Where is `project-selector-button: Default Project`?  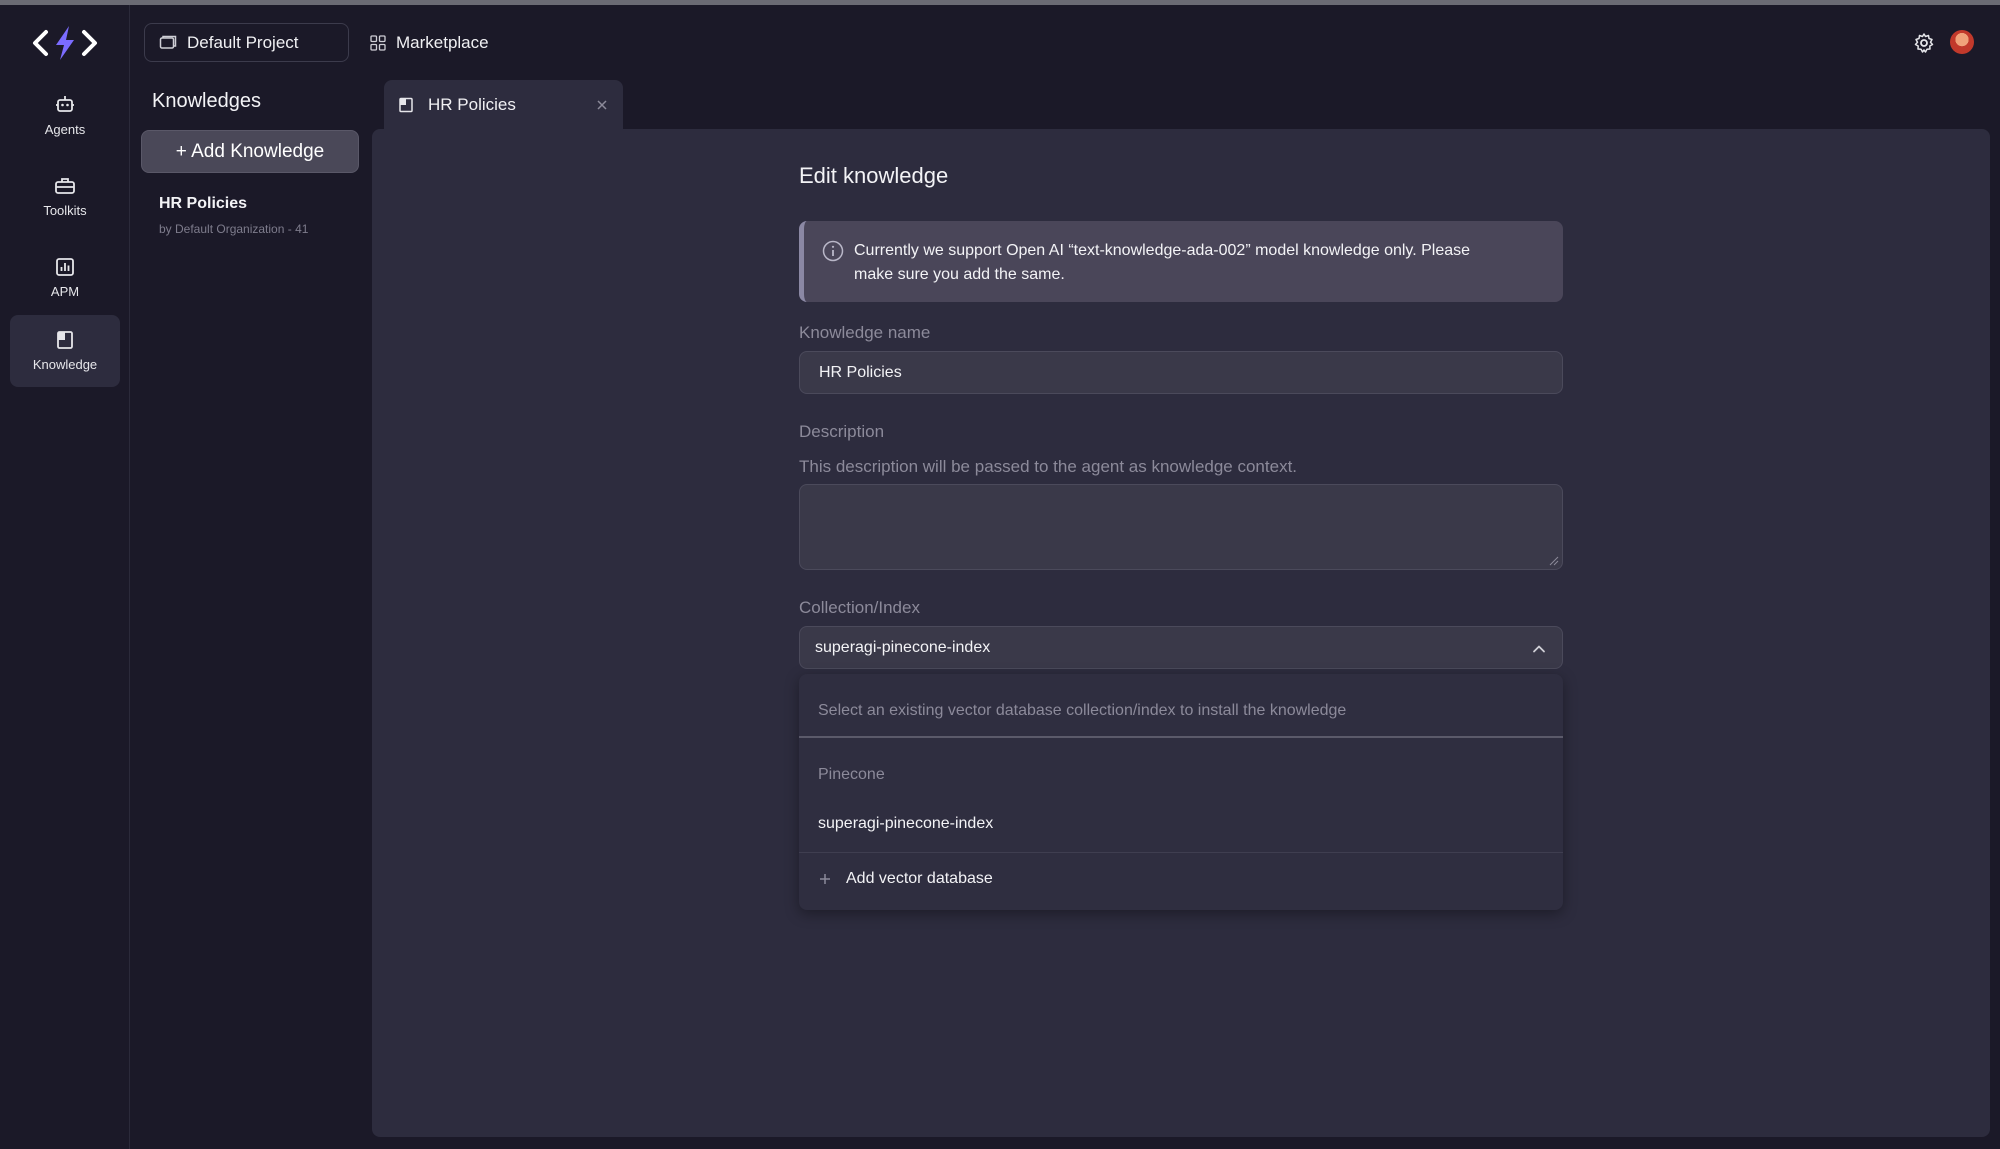 project-selector-button: Default Project is located at coordinates (246, 42).